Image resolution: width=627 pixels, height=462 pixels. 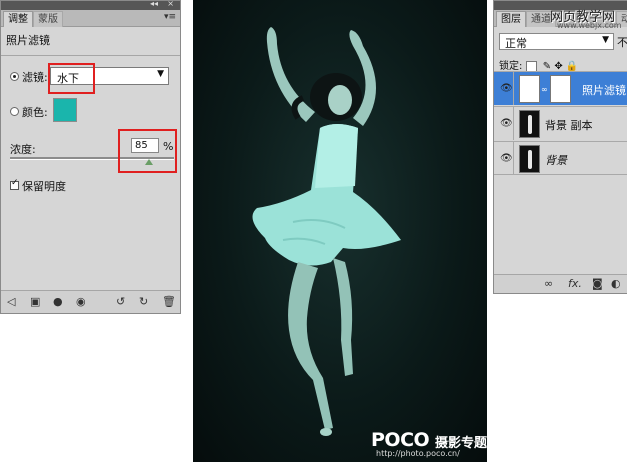 What do you see at coordinates (71, 78) in the screenshot?
I see `highlight-box-filter` at bounding box center [71, 78].